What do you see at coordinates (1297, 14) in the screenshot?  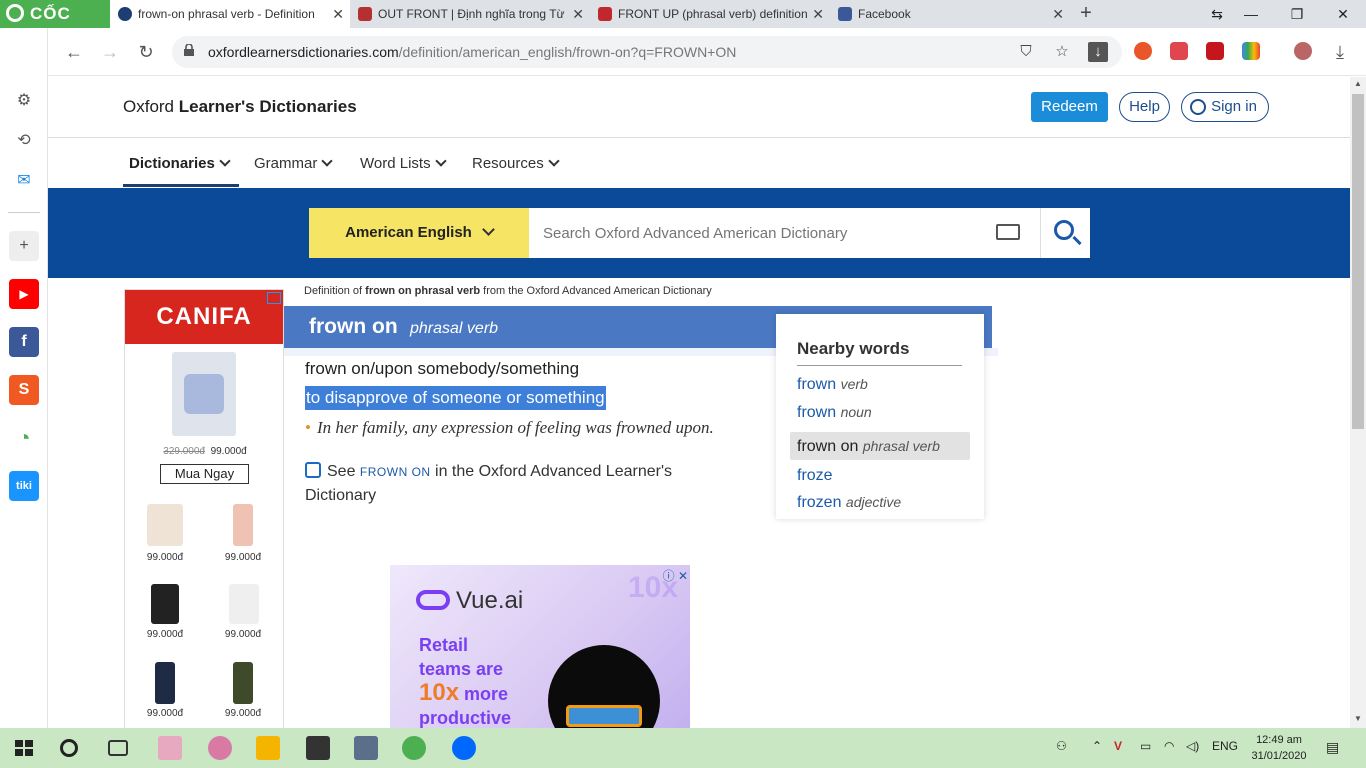 I see `maximize-button: ❐` at bounding box center [1297, 14].